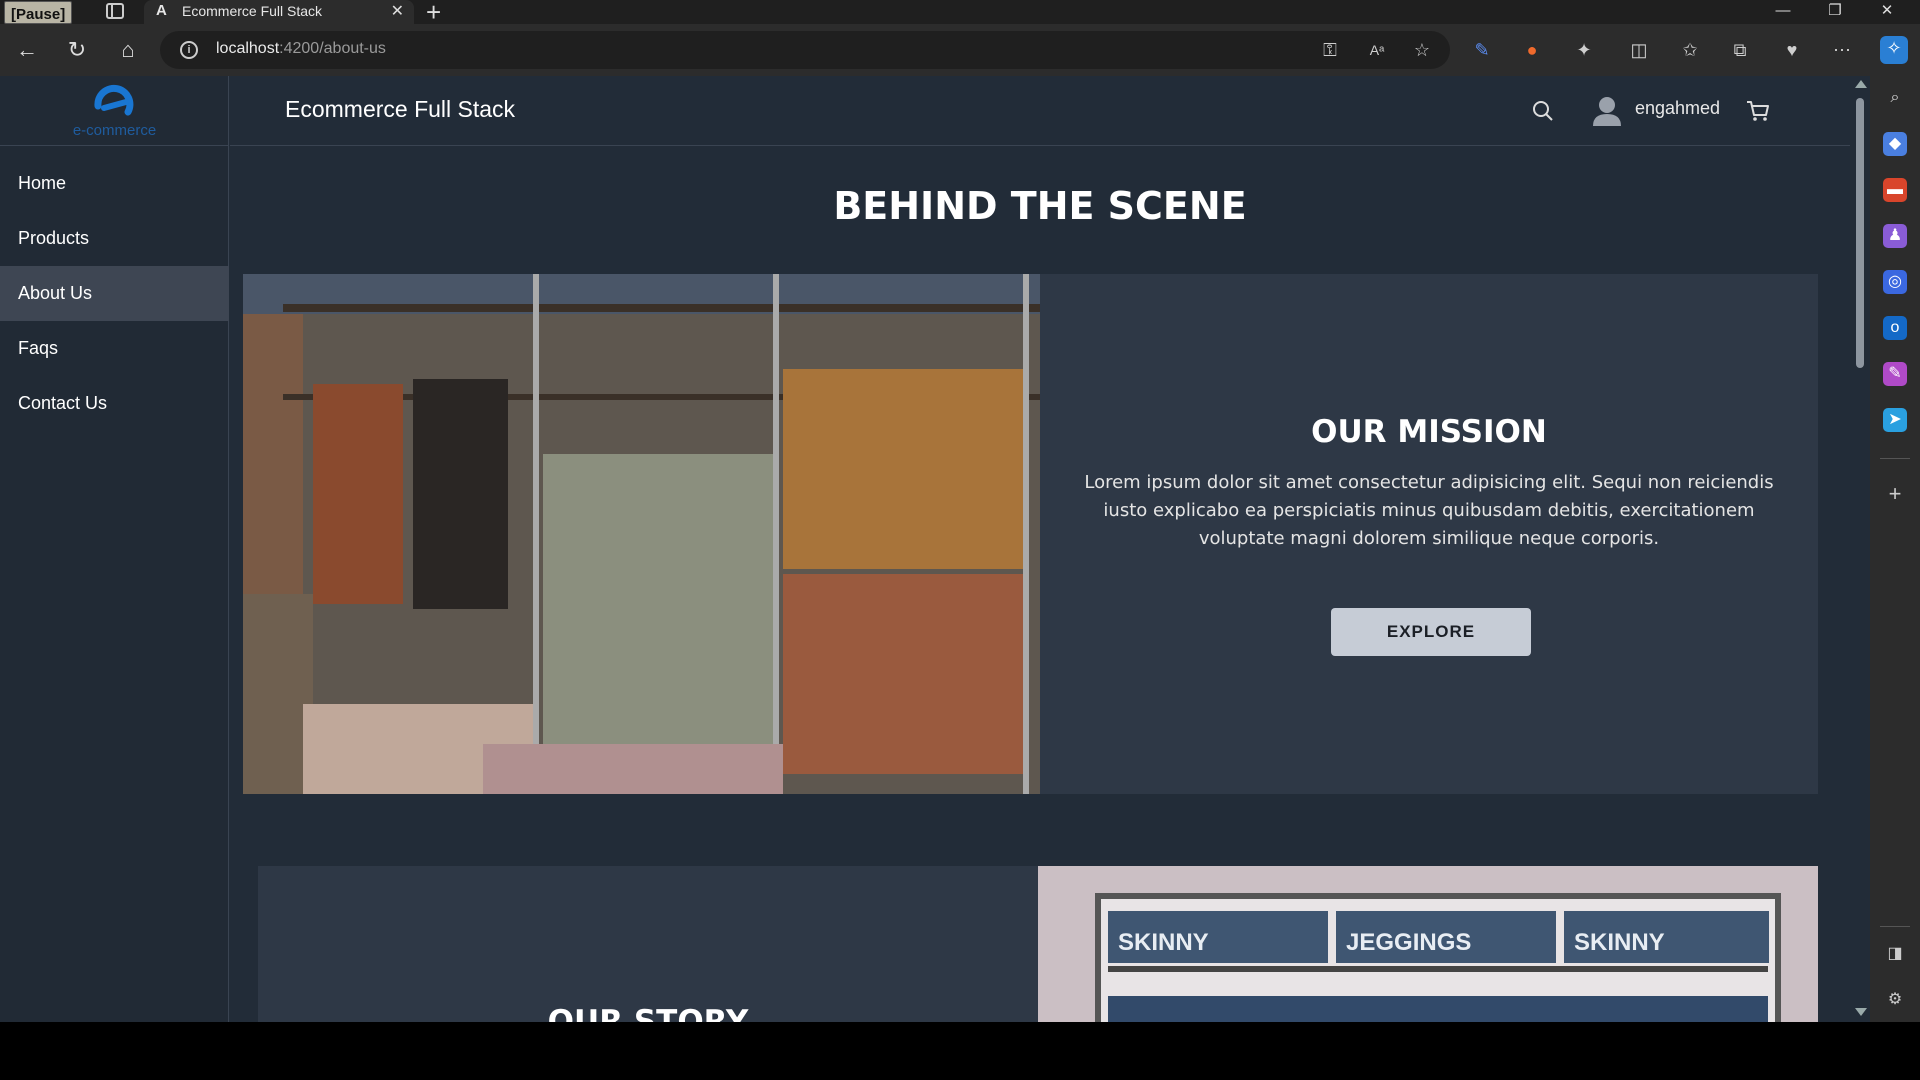  I want to click on story-section: OUR STORY SKINNY JEGGINGS SKINNY, so click(1038, 944).